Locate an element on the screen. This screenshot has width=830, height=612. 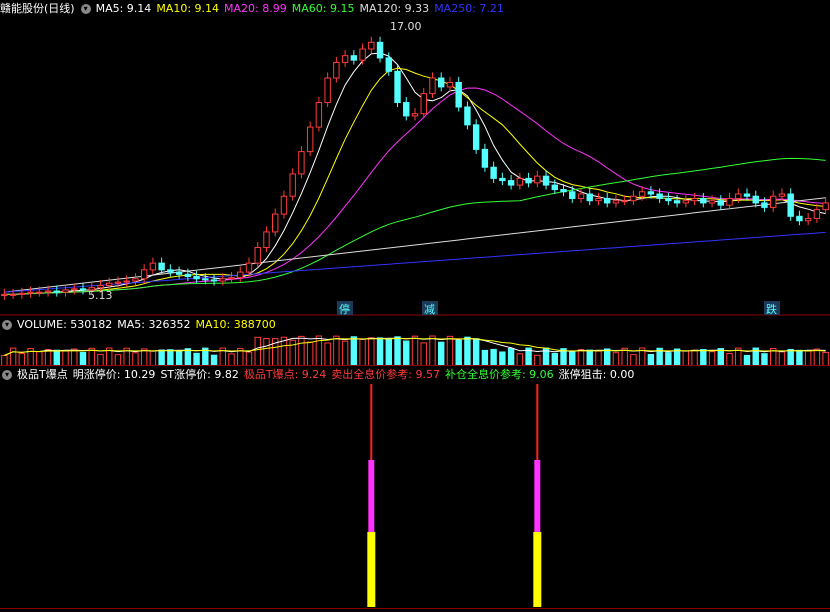
ma-label-0: MA5: 9.14 is located at coordinates (123, 8).